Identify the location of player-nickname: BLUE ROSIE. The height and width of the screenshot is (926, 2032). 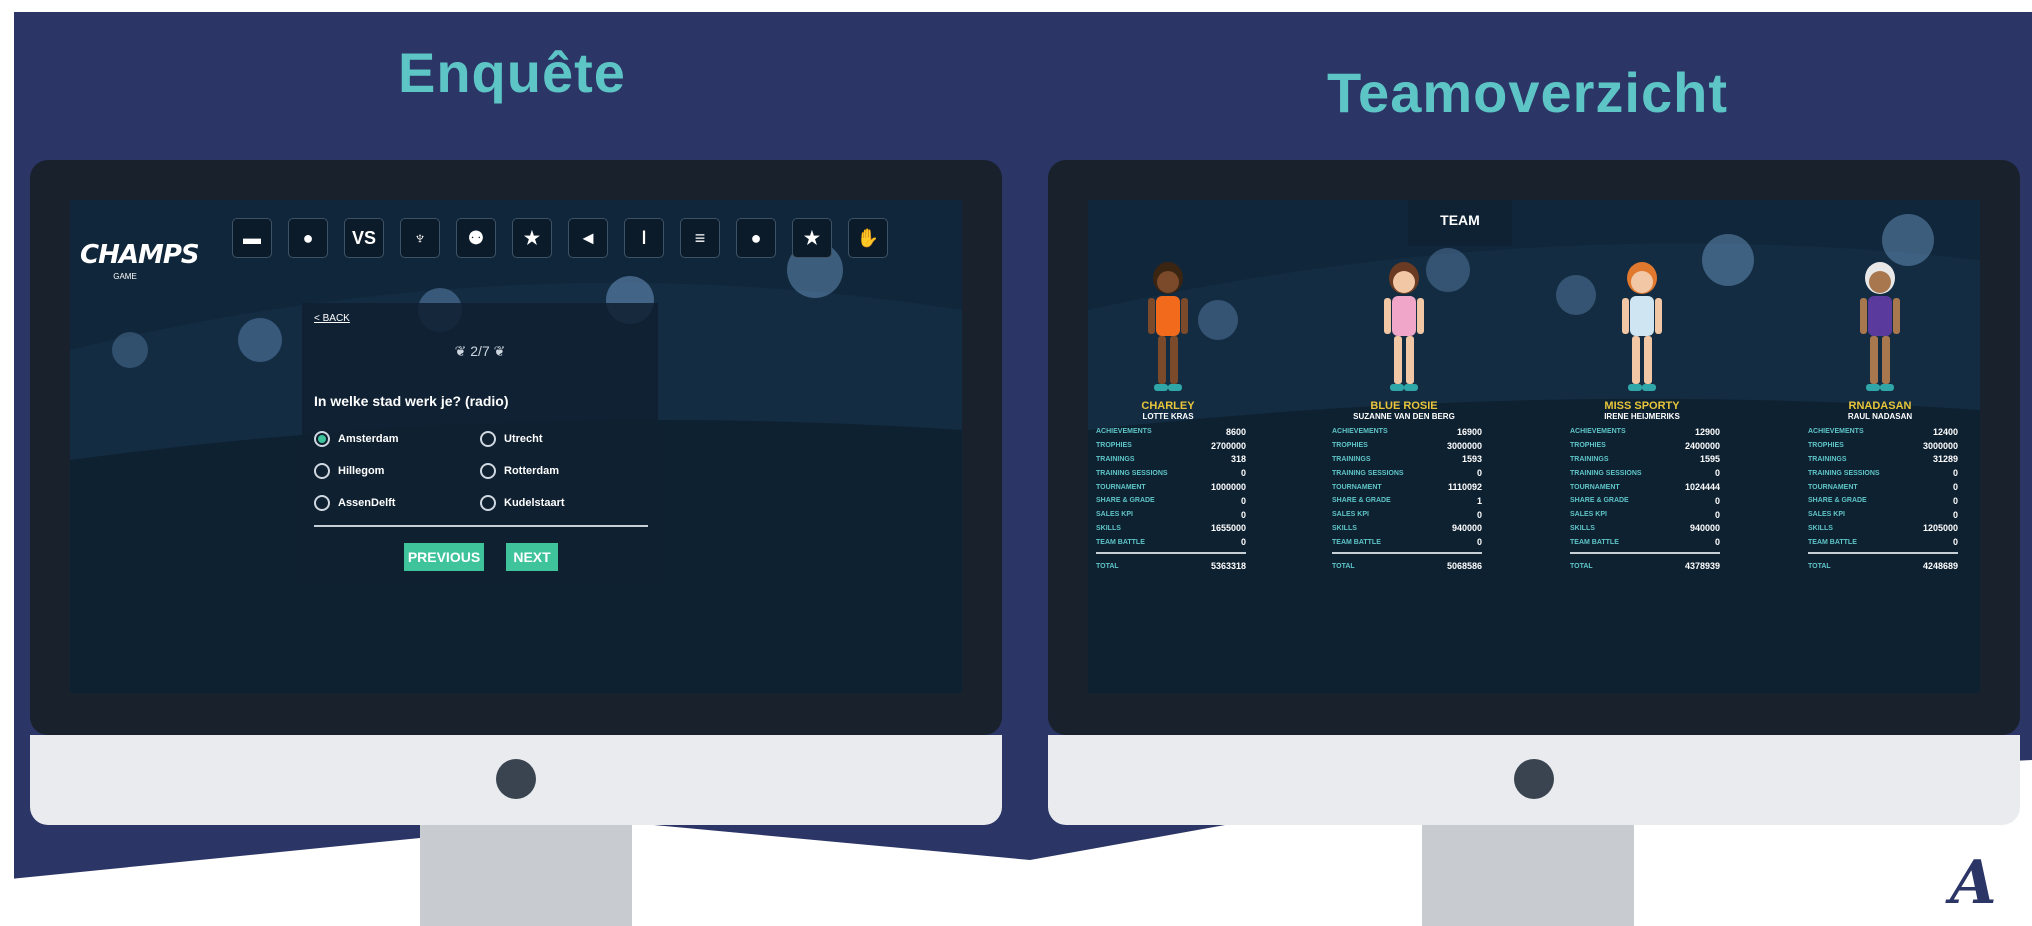
(1404, 406).